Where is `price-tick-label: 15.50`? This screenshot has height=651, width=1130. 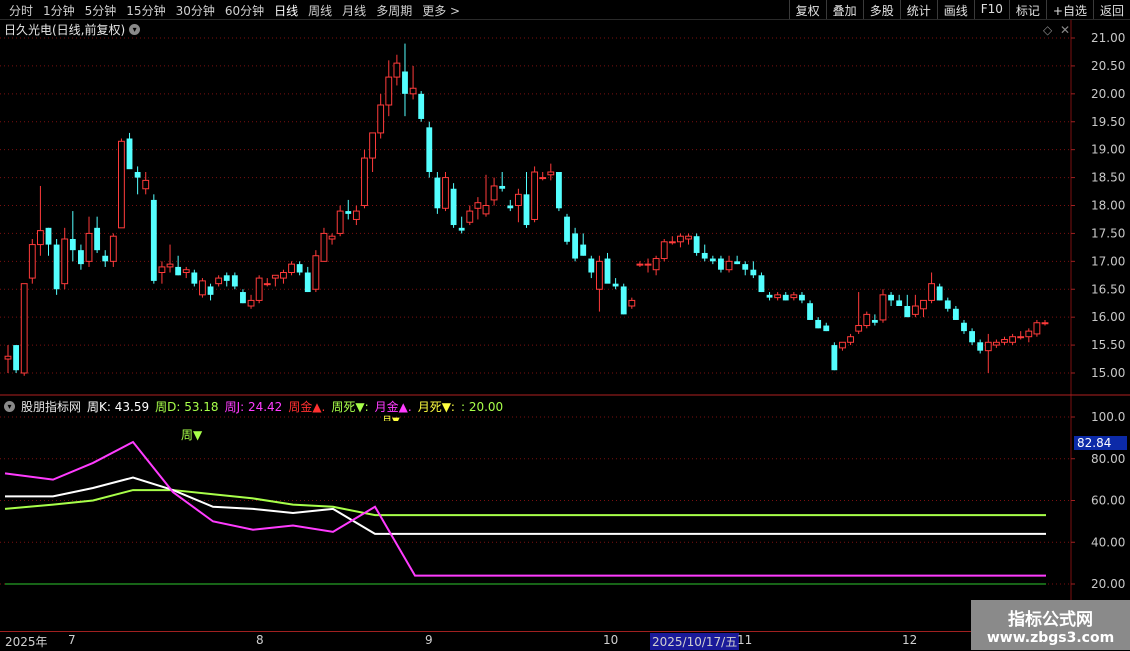 price-tick-label: 15.50 is located at coordinates (1108, 345).